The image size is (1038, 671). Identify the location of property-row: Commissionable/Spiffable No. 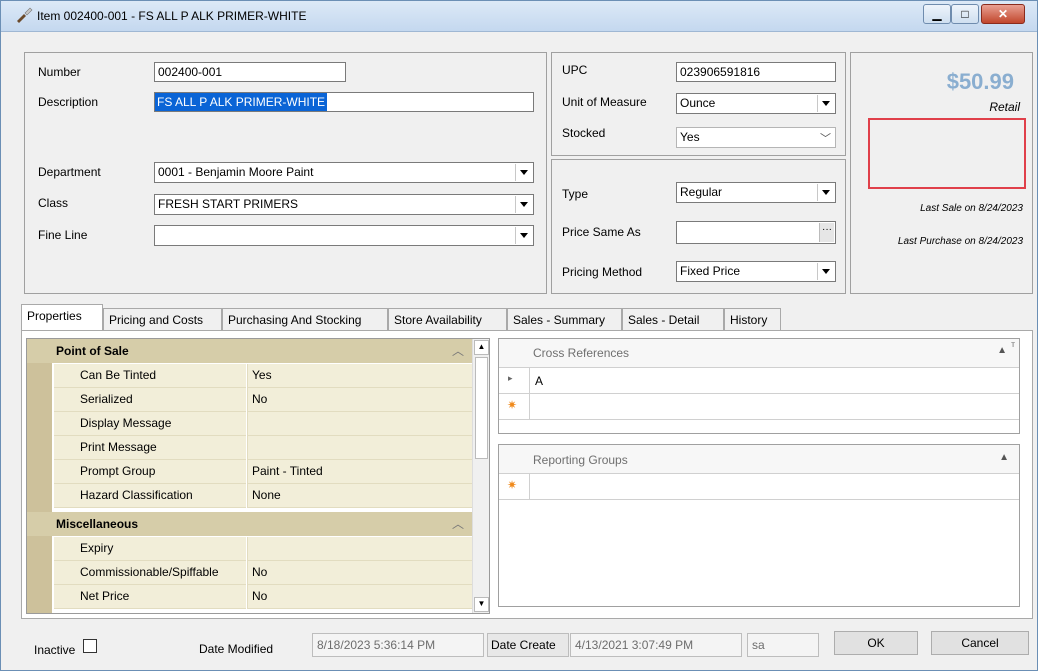
(249, 573).